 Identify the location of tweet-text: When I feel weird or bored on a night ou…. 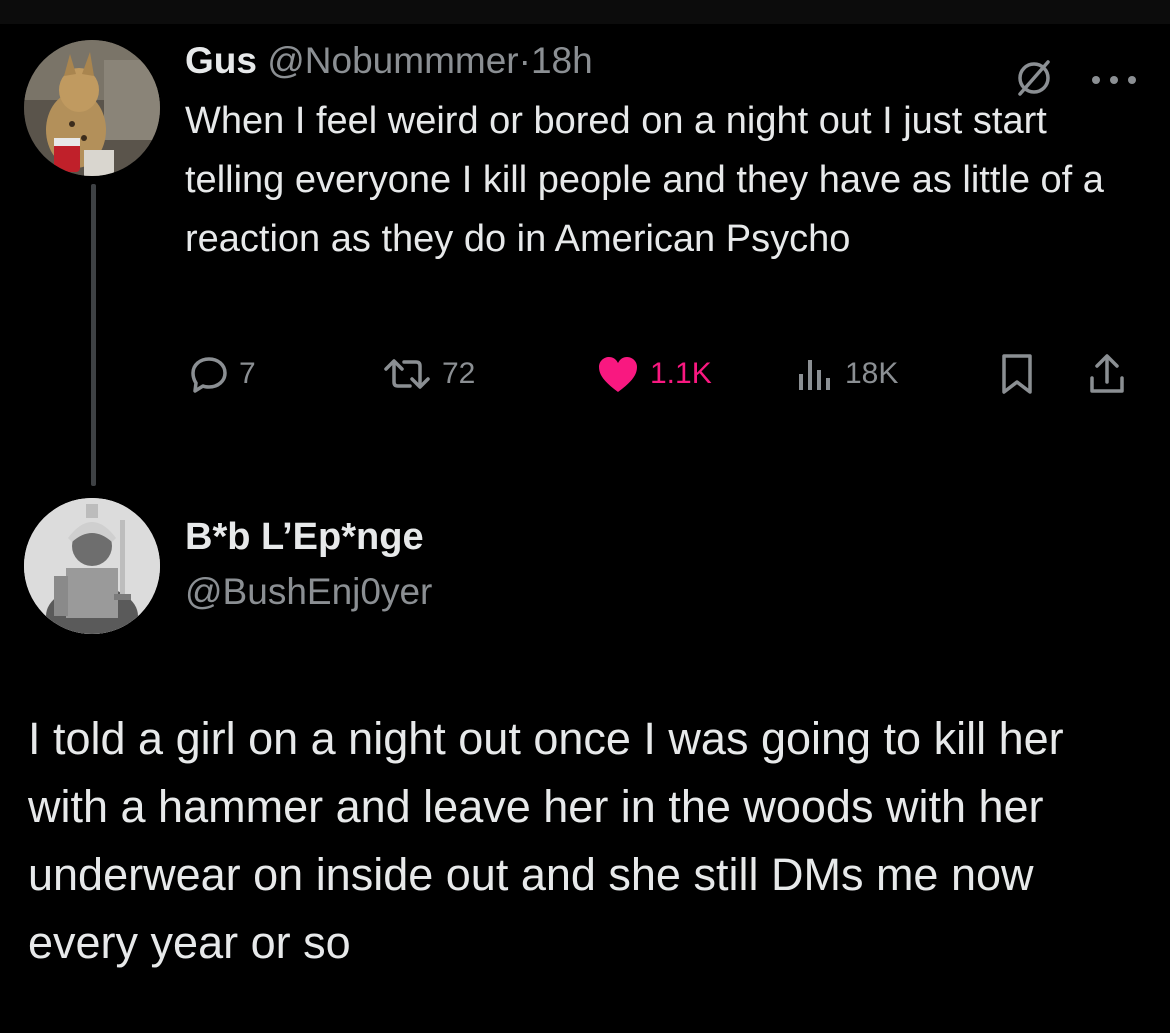
(644, 180).